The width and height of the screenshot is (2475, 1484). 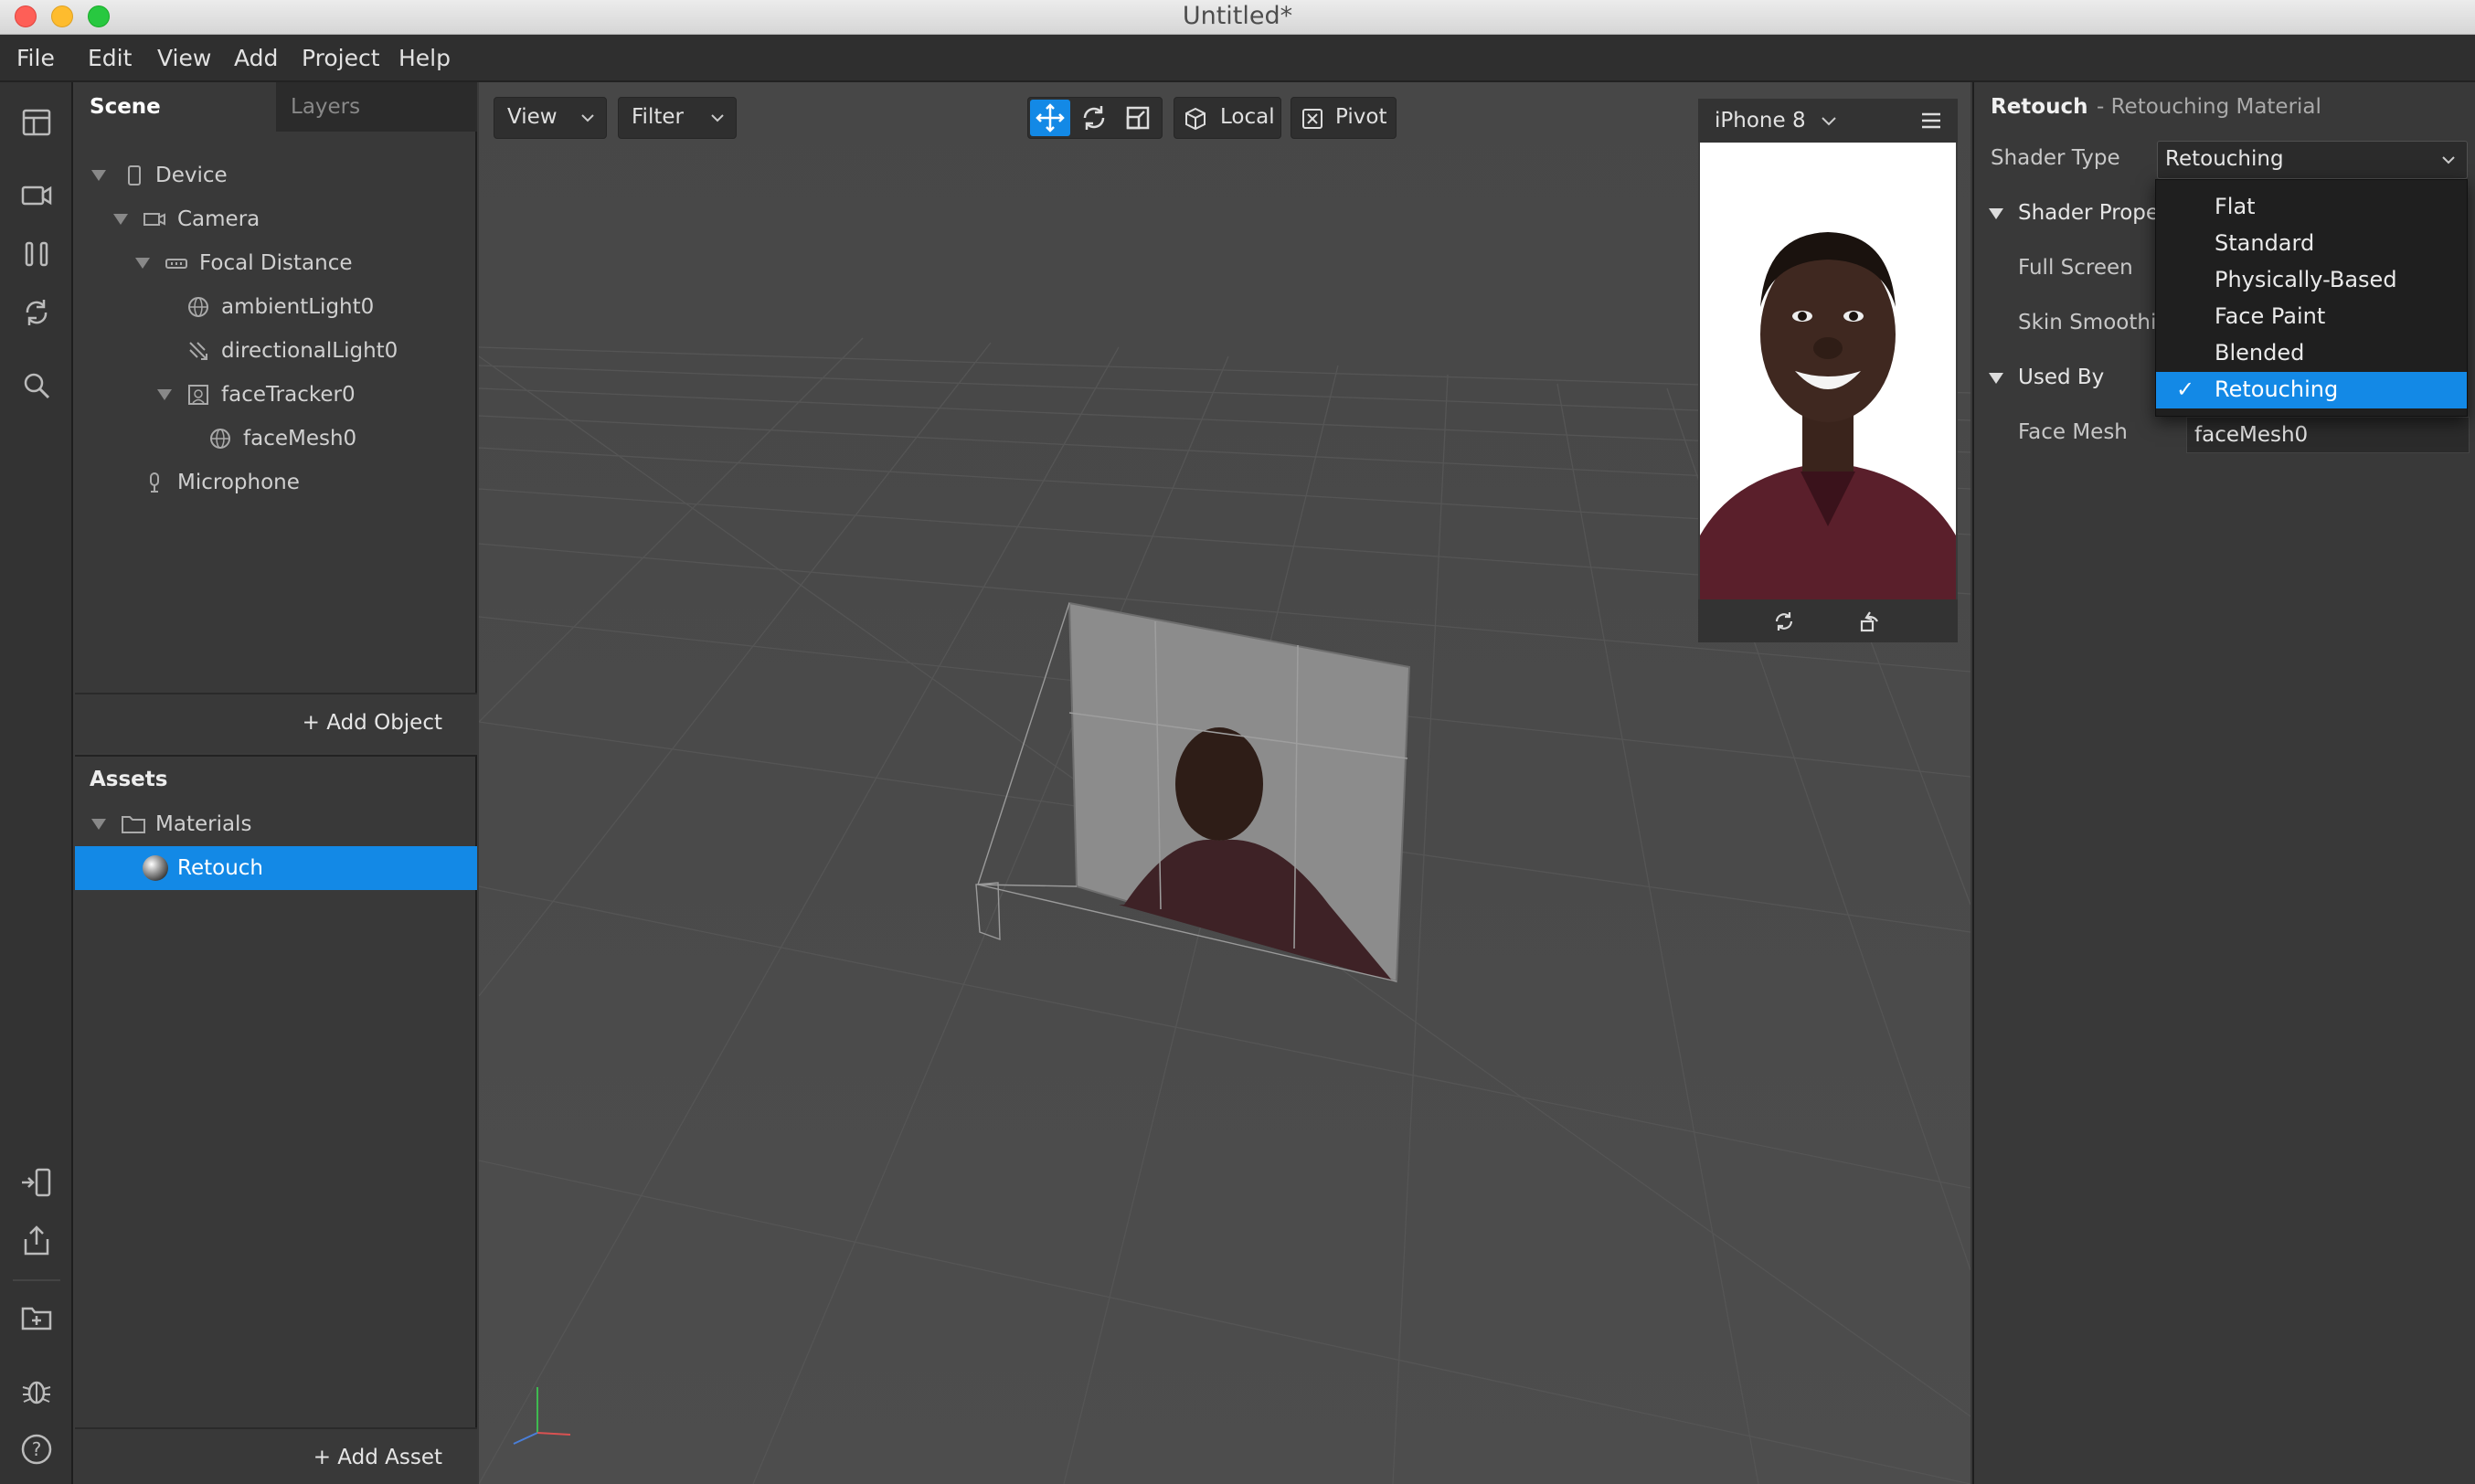 What do you see at coordinates (276, 219) in the screenshot?
I see `tree-item-camera: Camera` at bounding box center [276, 219].